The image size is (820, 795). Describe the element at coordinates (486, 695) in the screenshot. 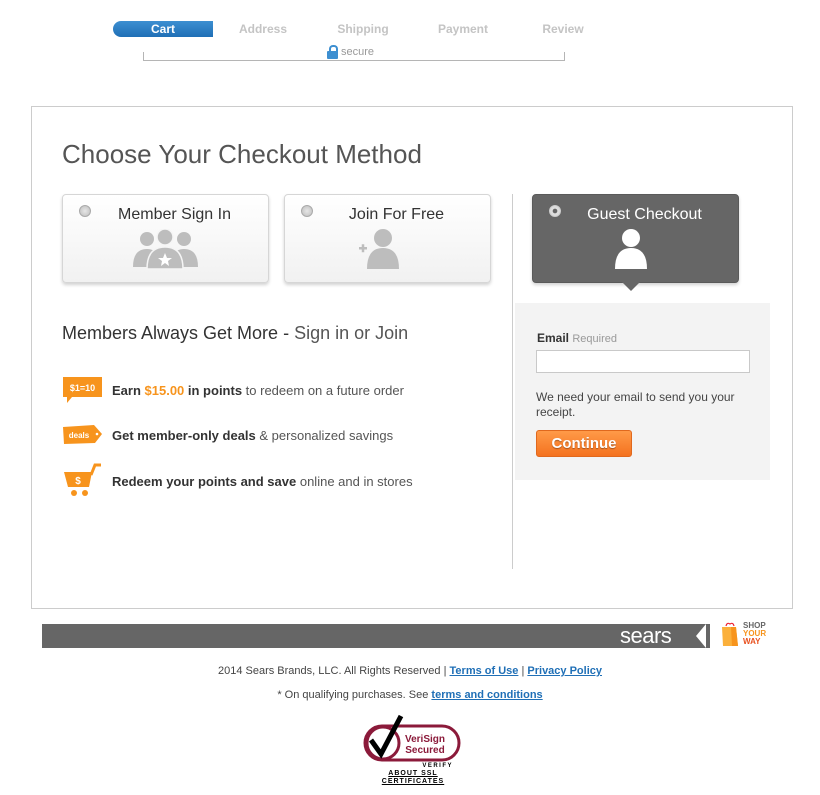

I see `terms-and-conditions-link: terms and conditions` at that location.